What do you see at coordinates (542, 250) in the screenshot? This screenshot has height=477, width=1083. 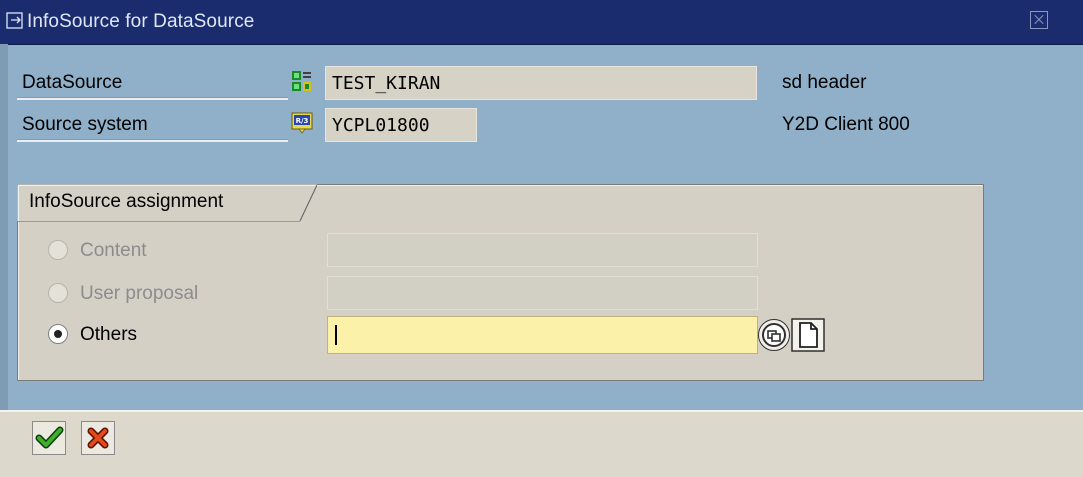 I see `content-field` at bounding box center [542, 250].